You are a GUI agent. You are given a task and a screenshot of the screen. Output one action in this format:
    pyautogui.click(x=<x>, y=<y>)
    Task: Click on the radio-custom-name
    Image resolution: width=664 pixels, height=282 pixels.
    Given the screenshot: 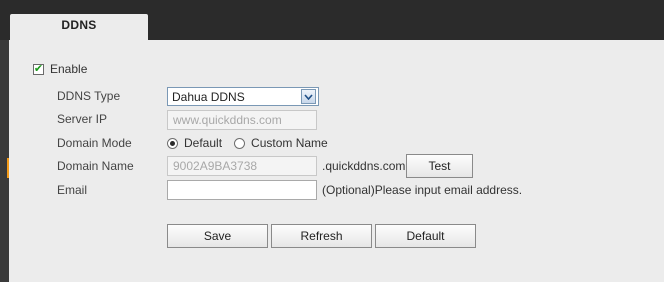 What is the action you would take?
    pyautogui.click(x=240, y=143)
    